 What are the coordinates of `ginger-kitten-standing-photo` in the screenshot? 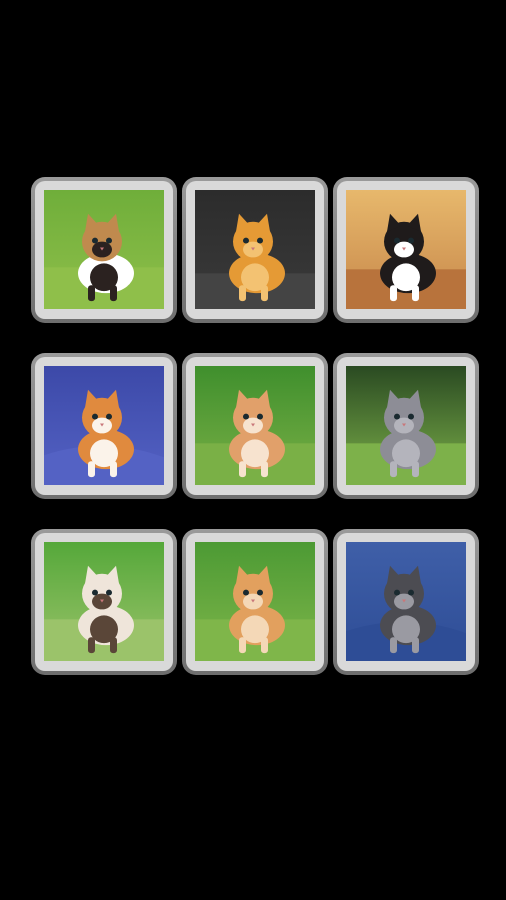 It's located at (255, 425).